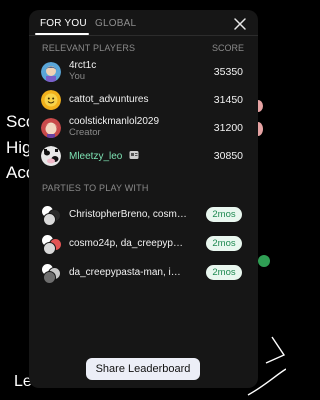 Image resolution: width=320 pixels, height=400 pixels. I want to click on character-avatar, so click(51, 72).